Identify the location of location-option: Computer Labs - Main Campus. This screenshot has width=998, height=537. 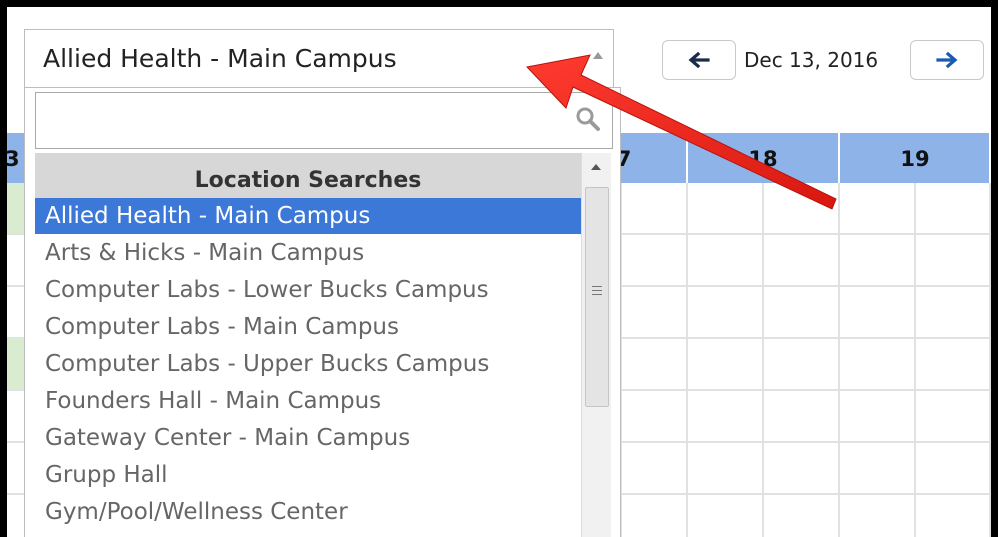
(308, 327).